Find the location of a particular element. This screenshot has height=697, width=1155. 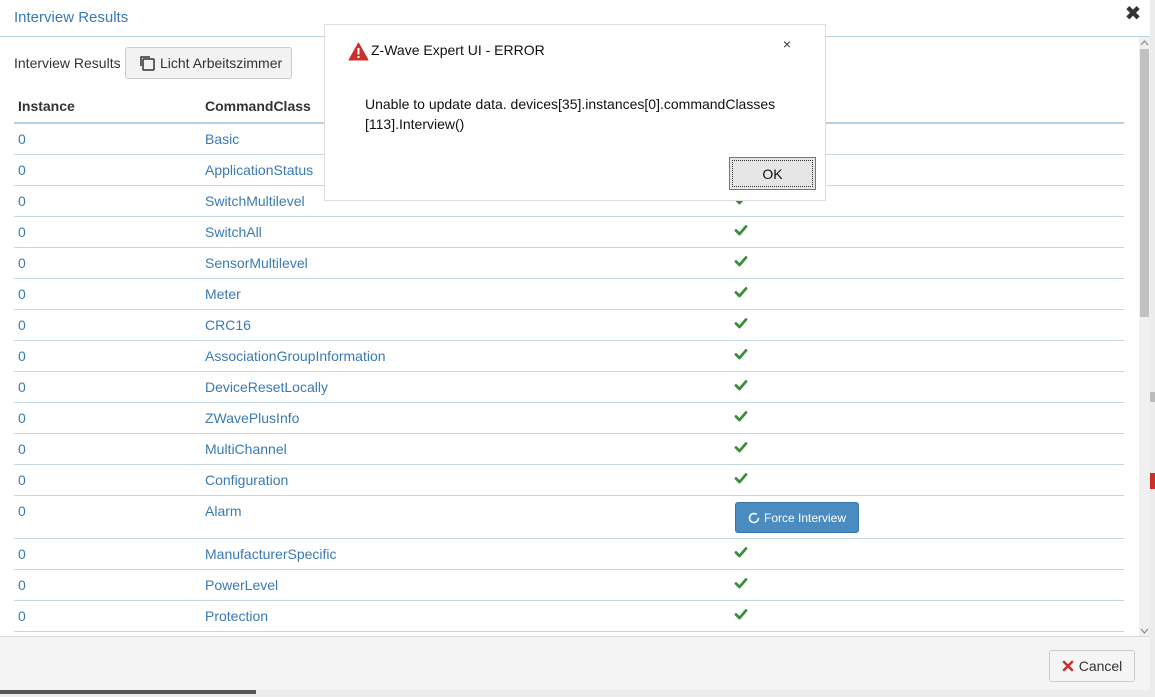

command-class-link: DeviceResetLocally is located at coordinates (266, 387).